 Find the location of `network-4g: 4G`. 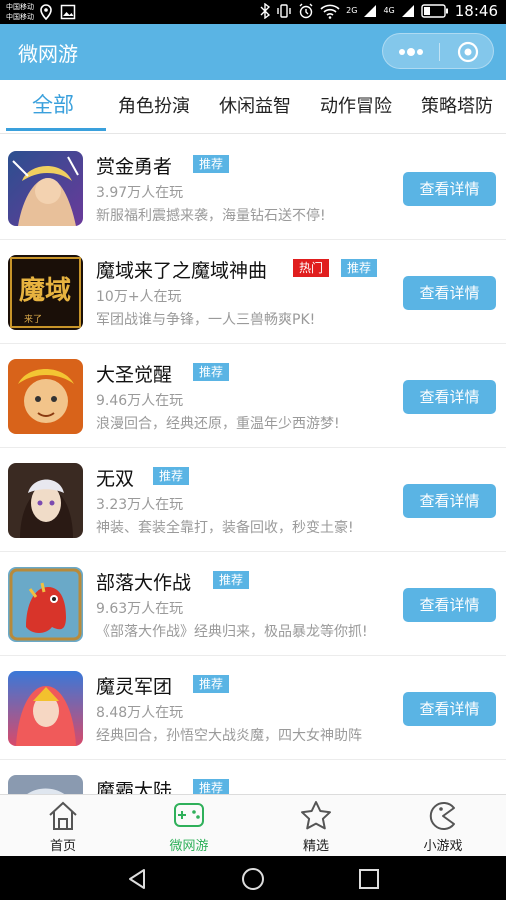

network-4g: 4G is located at coordinates (389, 10).